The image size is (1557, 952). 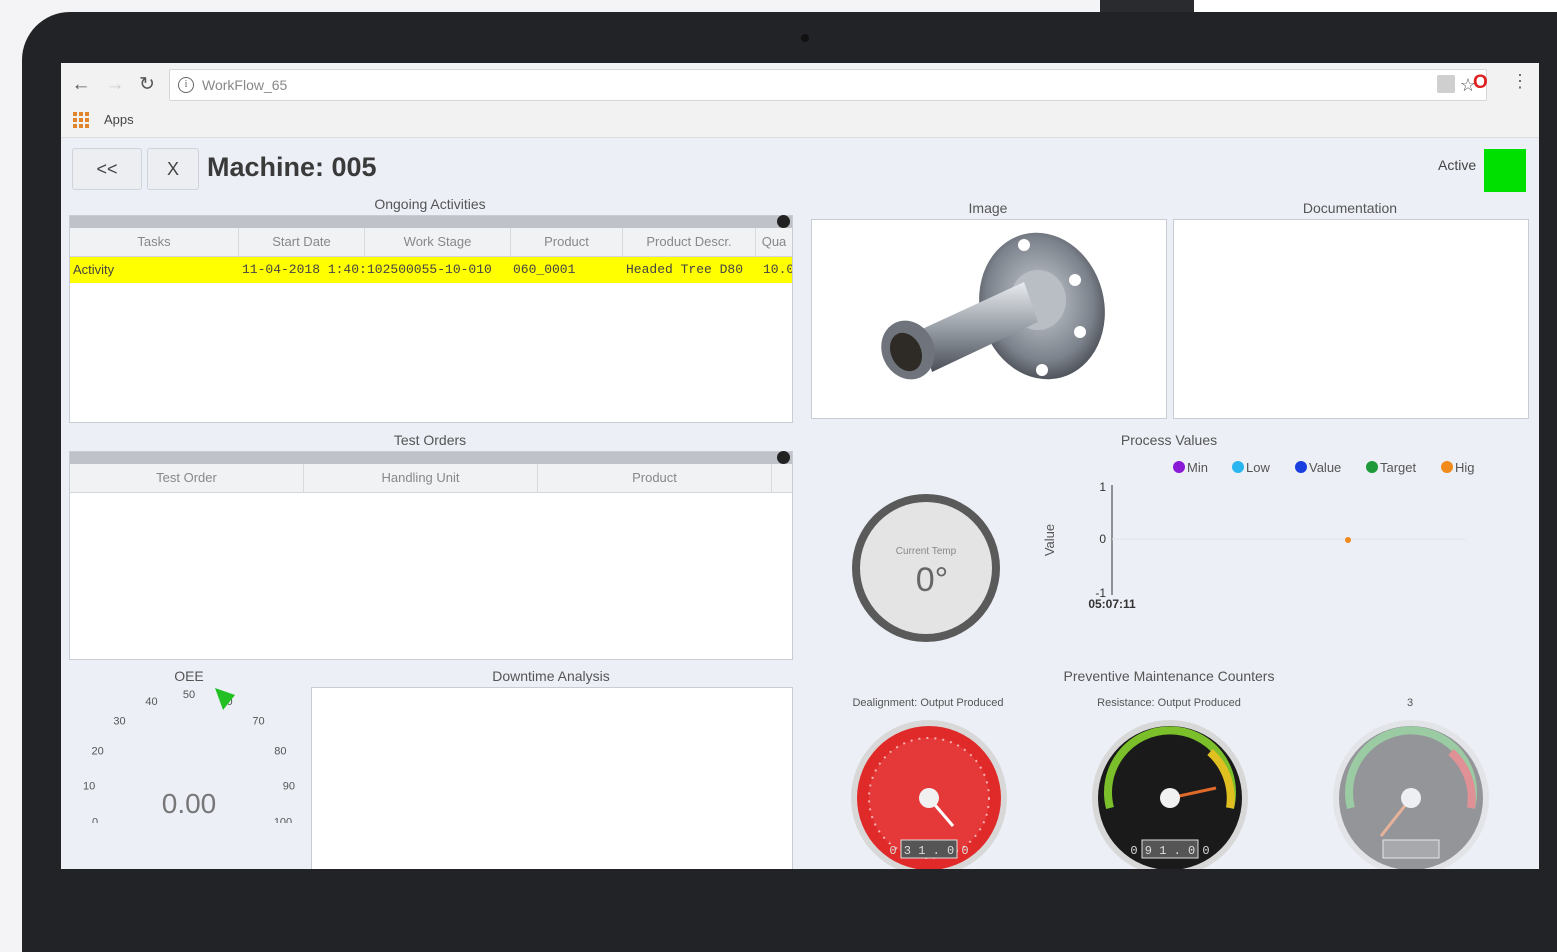 What do you see at coordinates (115, 85) in the screenshot?
I see `forward-arrow-icon: →` at bounding box center [115, 85].